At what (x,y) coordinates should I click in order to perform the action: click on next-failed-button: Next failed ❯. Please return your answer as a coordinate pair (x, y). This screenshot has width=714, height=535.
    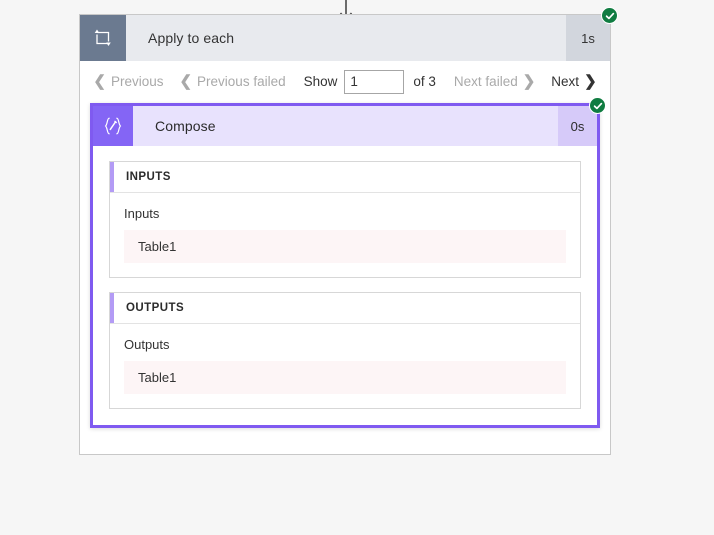
    Looking at the image, I should click on (494, 81).